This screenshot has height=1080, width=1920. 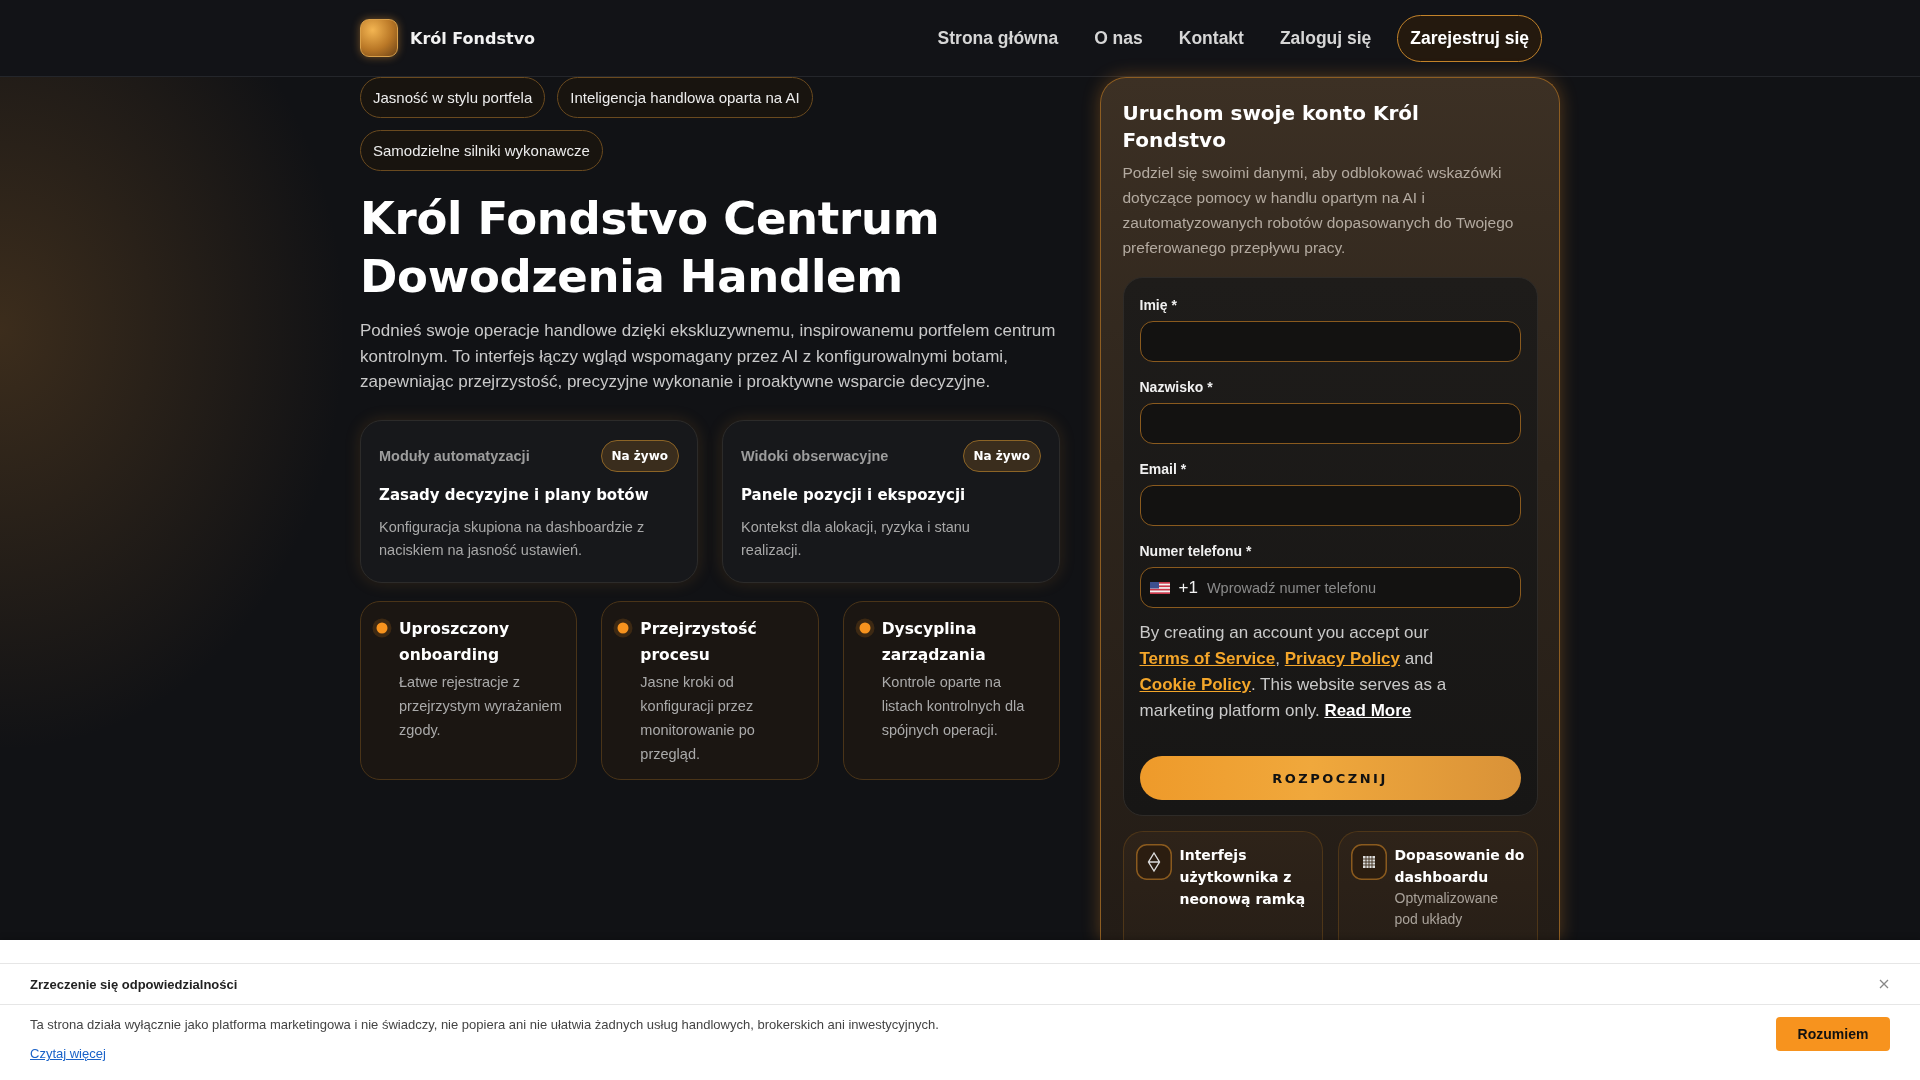 What do you see at coordinates (934, 642) in the screenshot?
I see `feature-title: Dyscyplina zarządzania` at bounding box center [934, 642].